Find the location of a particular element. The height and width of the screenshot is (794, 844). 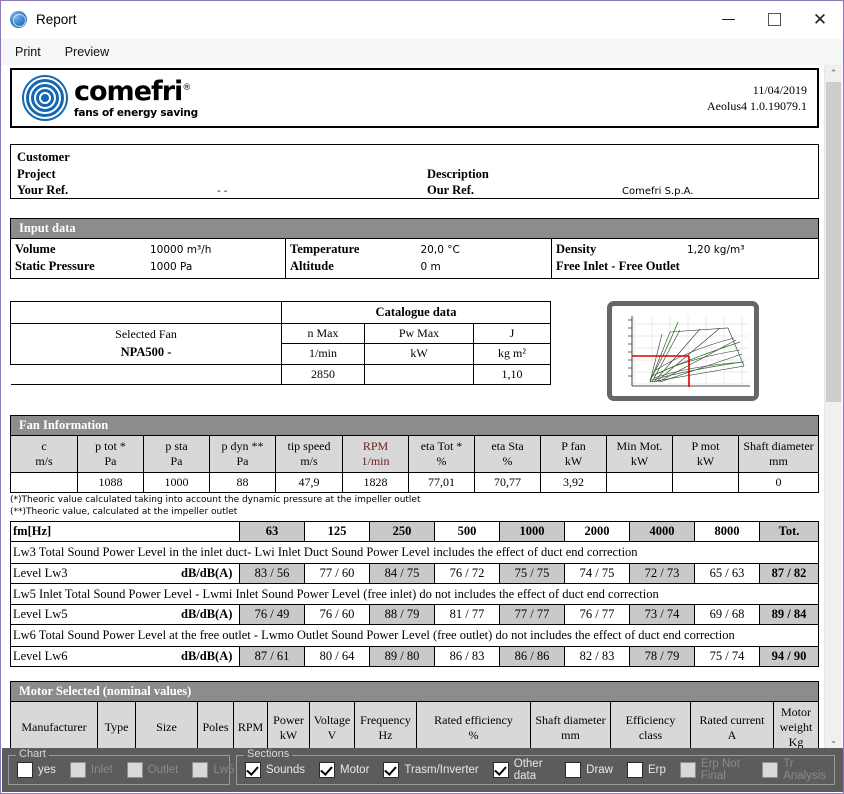

your-ref-value: - - is located at coordinates (222, 192).